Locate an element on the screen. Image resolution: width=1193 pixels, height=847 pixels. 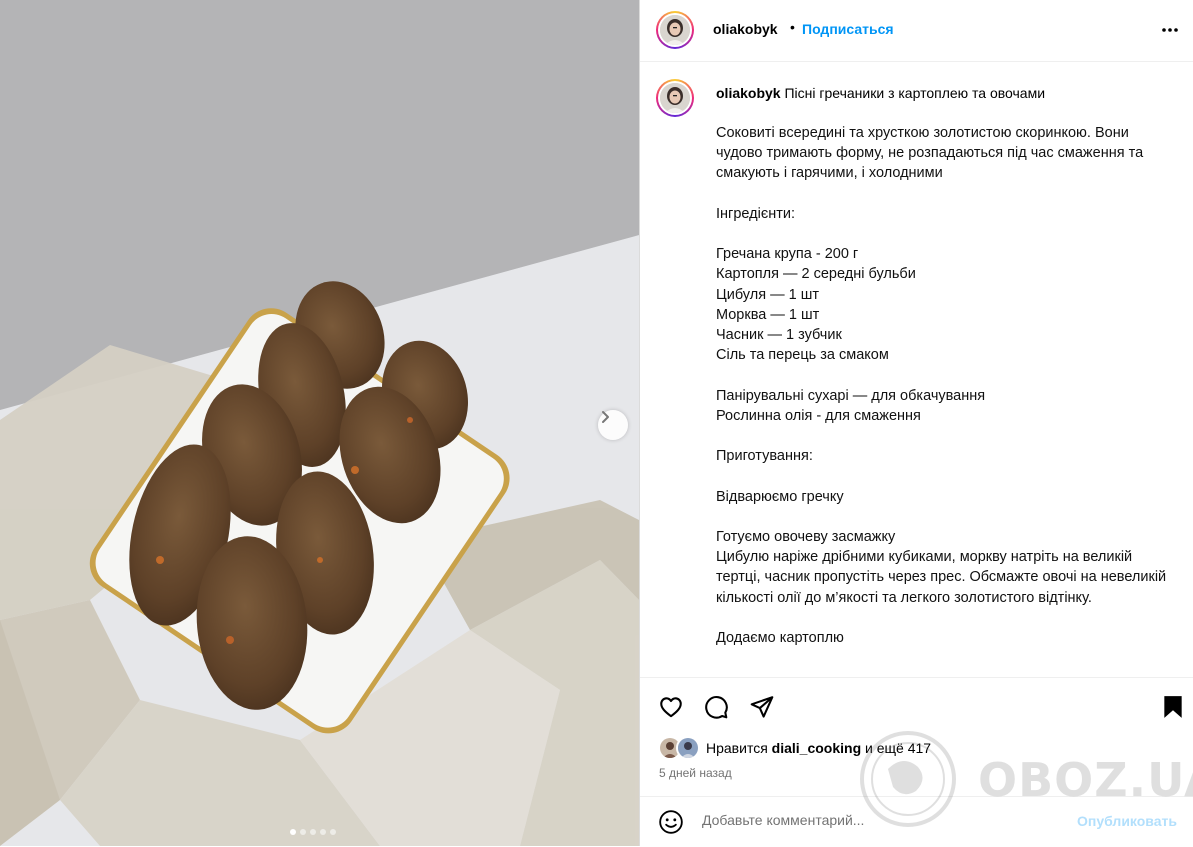
caption-line: Додаємо картоплю is located at coordinates (780, 638).